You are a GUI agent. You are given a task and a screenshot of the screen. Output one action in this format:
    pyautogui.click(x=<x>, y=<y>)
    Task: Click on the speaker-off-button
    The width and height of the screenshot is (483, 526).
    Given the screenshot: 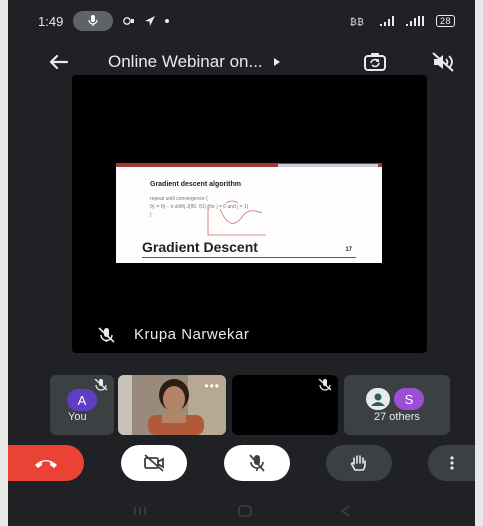 What is the action you would take?
    pyautogui.click(x=443, y=62)
    